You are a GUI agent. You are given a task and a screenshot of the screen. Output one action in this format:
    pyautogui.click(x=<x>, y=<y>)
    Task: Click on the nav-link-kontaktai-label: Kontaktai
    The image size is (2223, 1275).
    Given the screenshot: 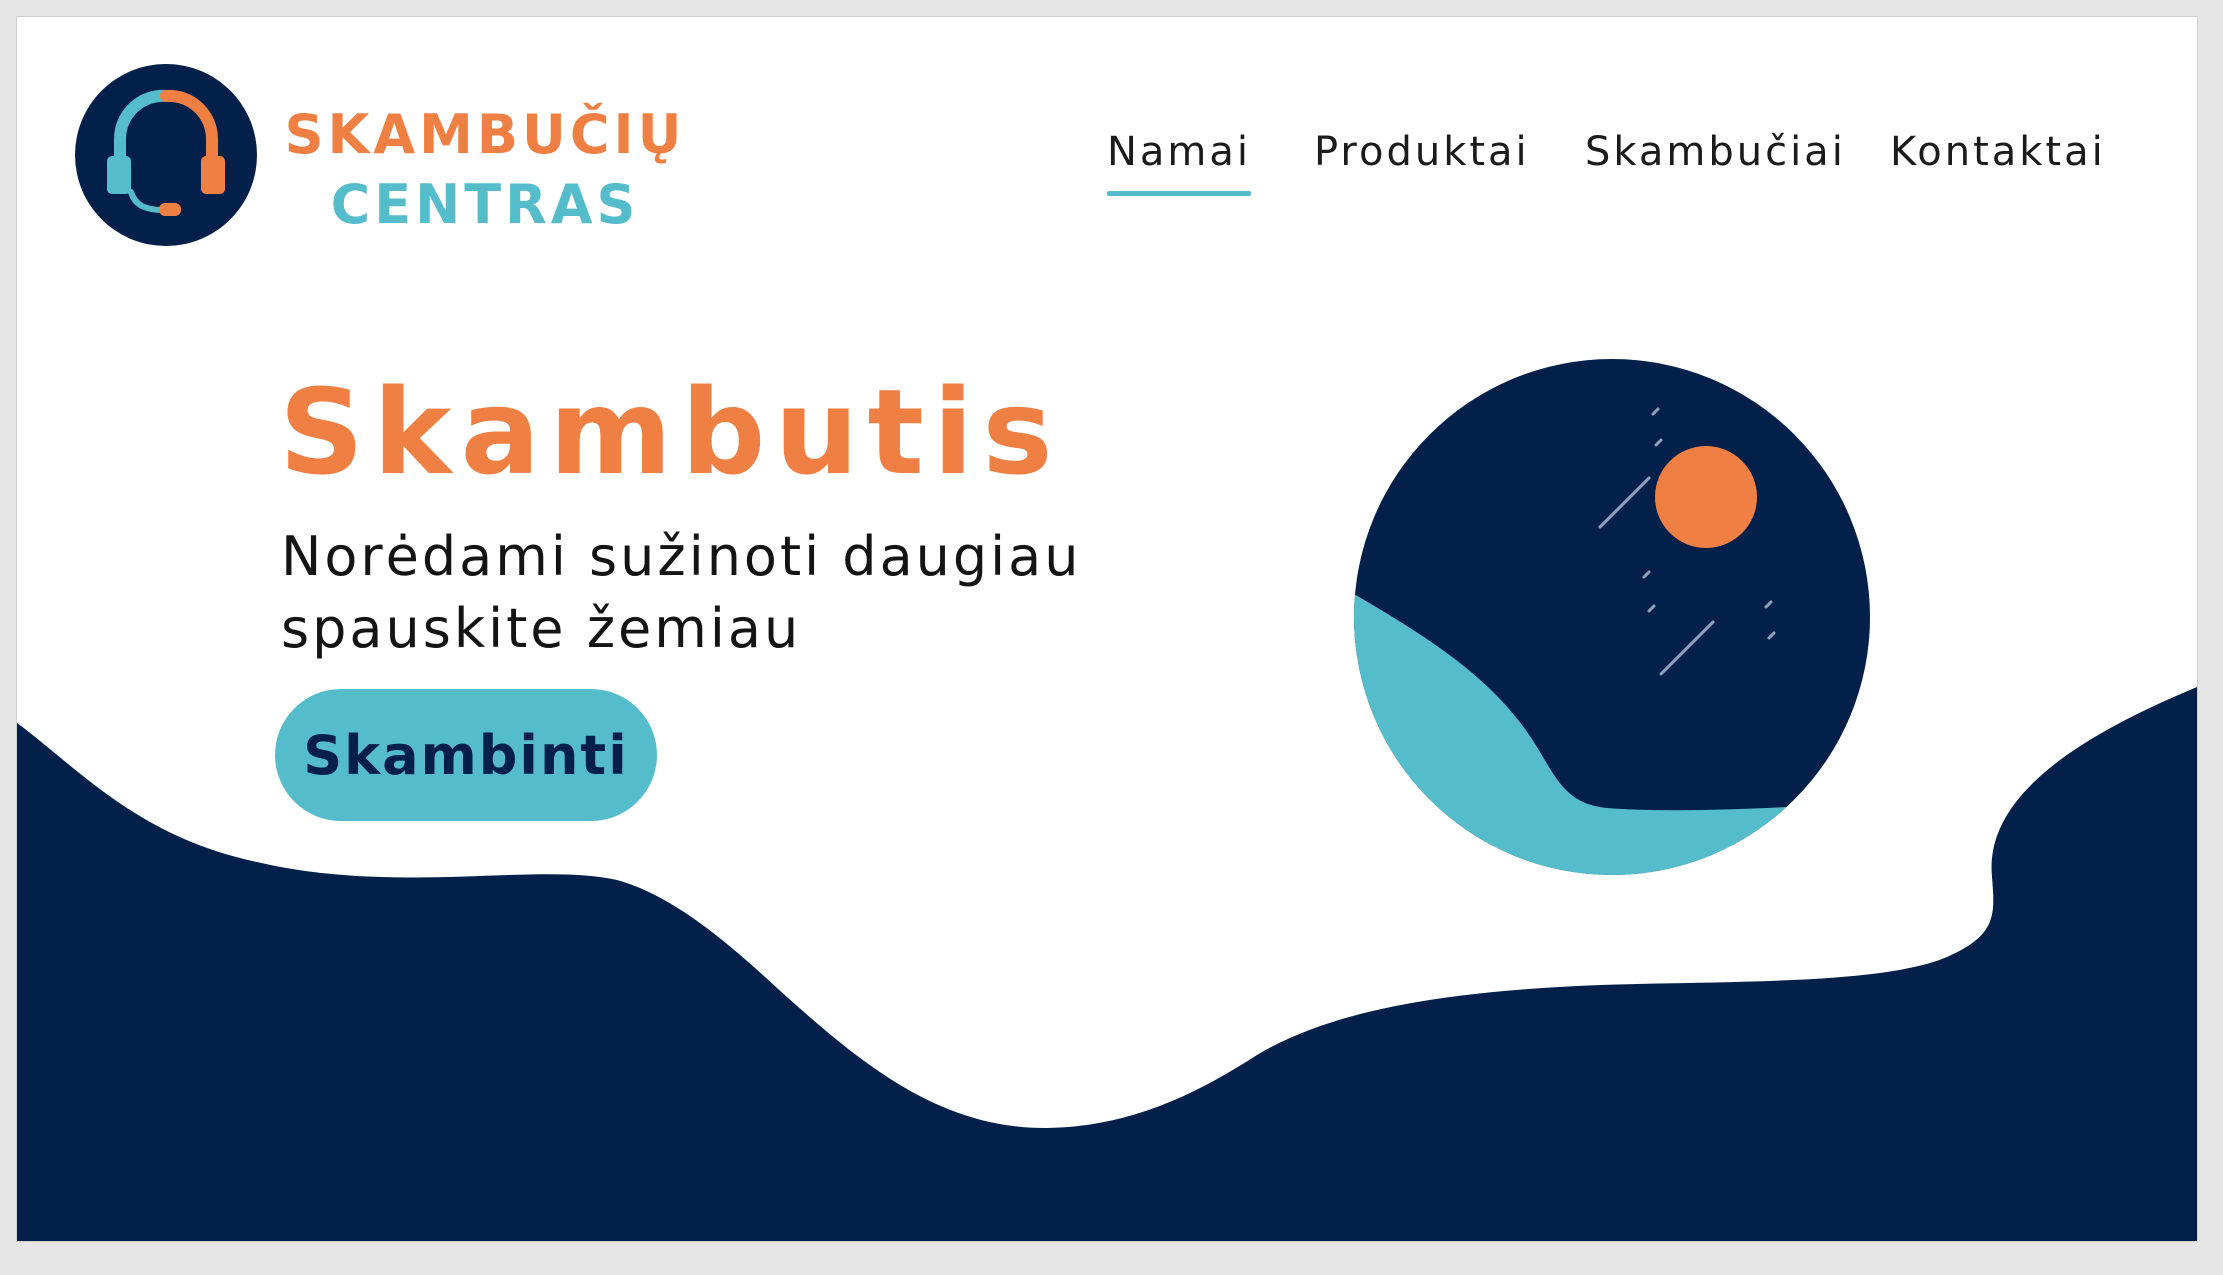 What is the action you would take?
    pyautogui.click(x=1998, y=152)
    